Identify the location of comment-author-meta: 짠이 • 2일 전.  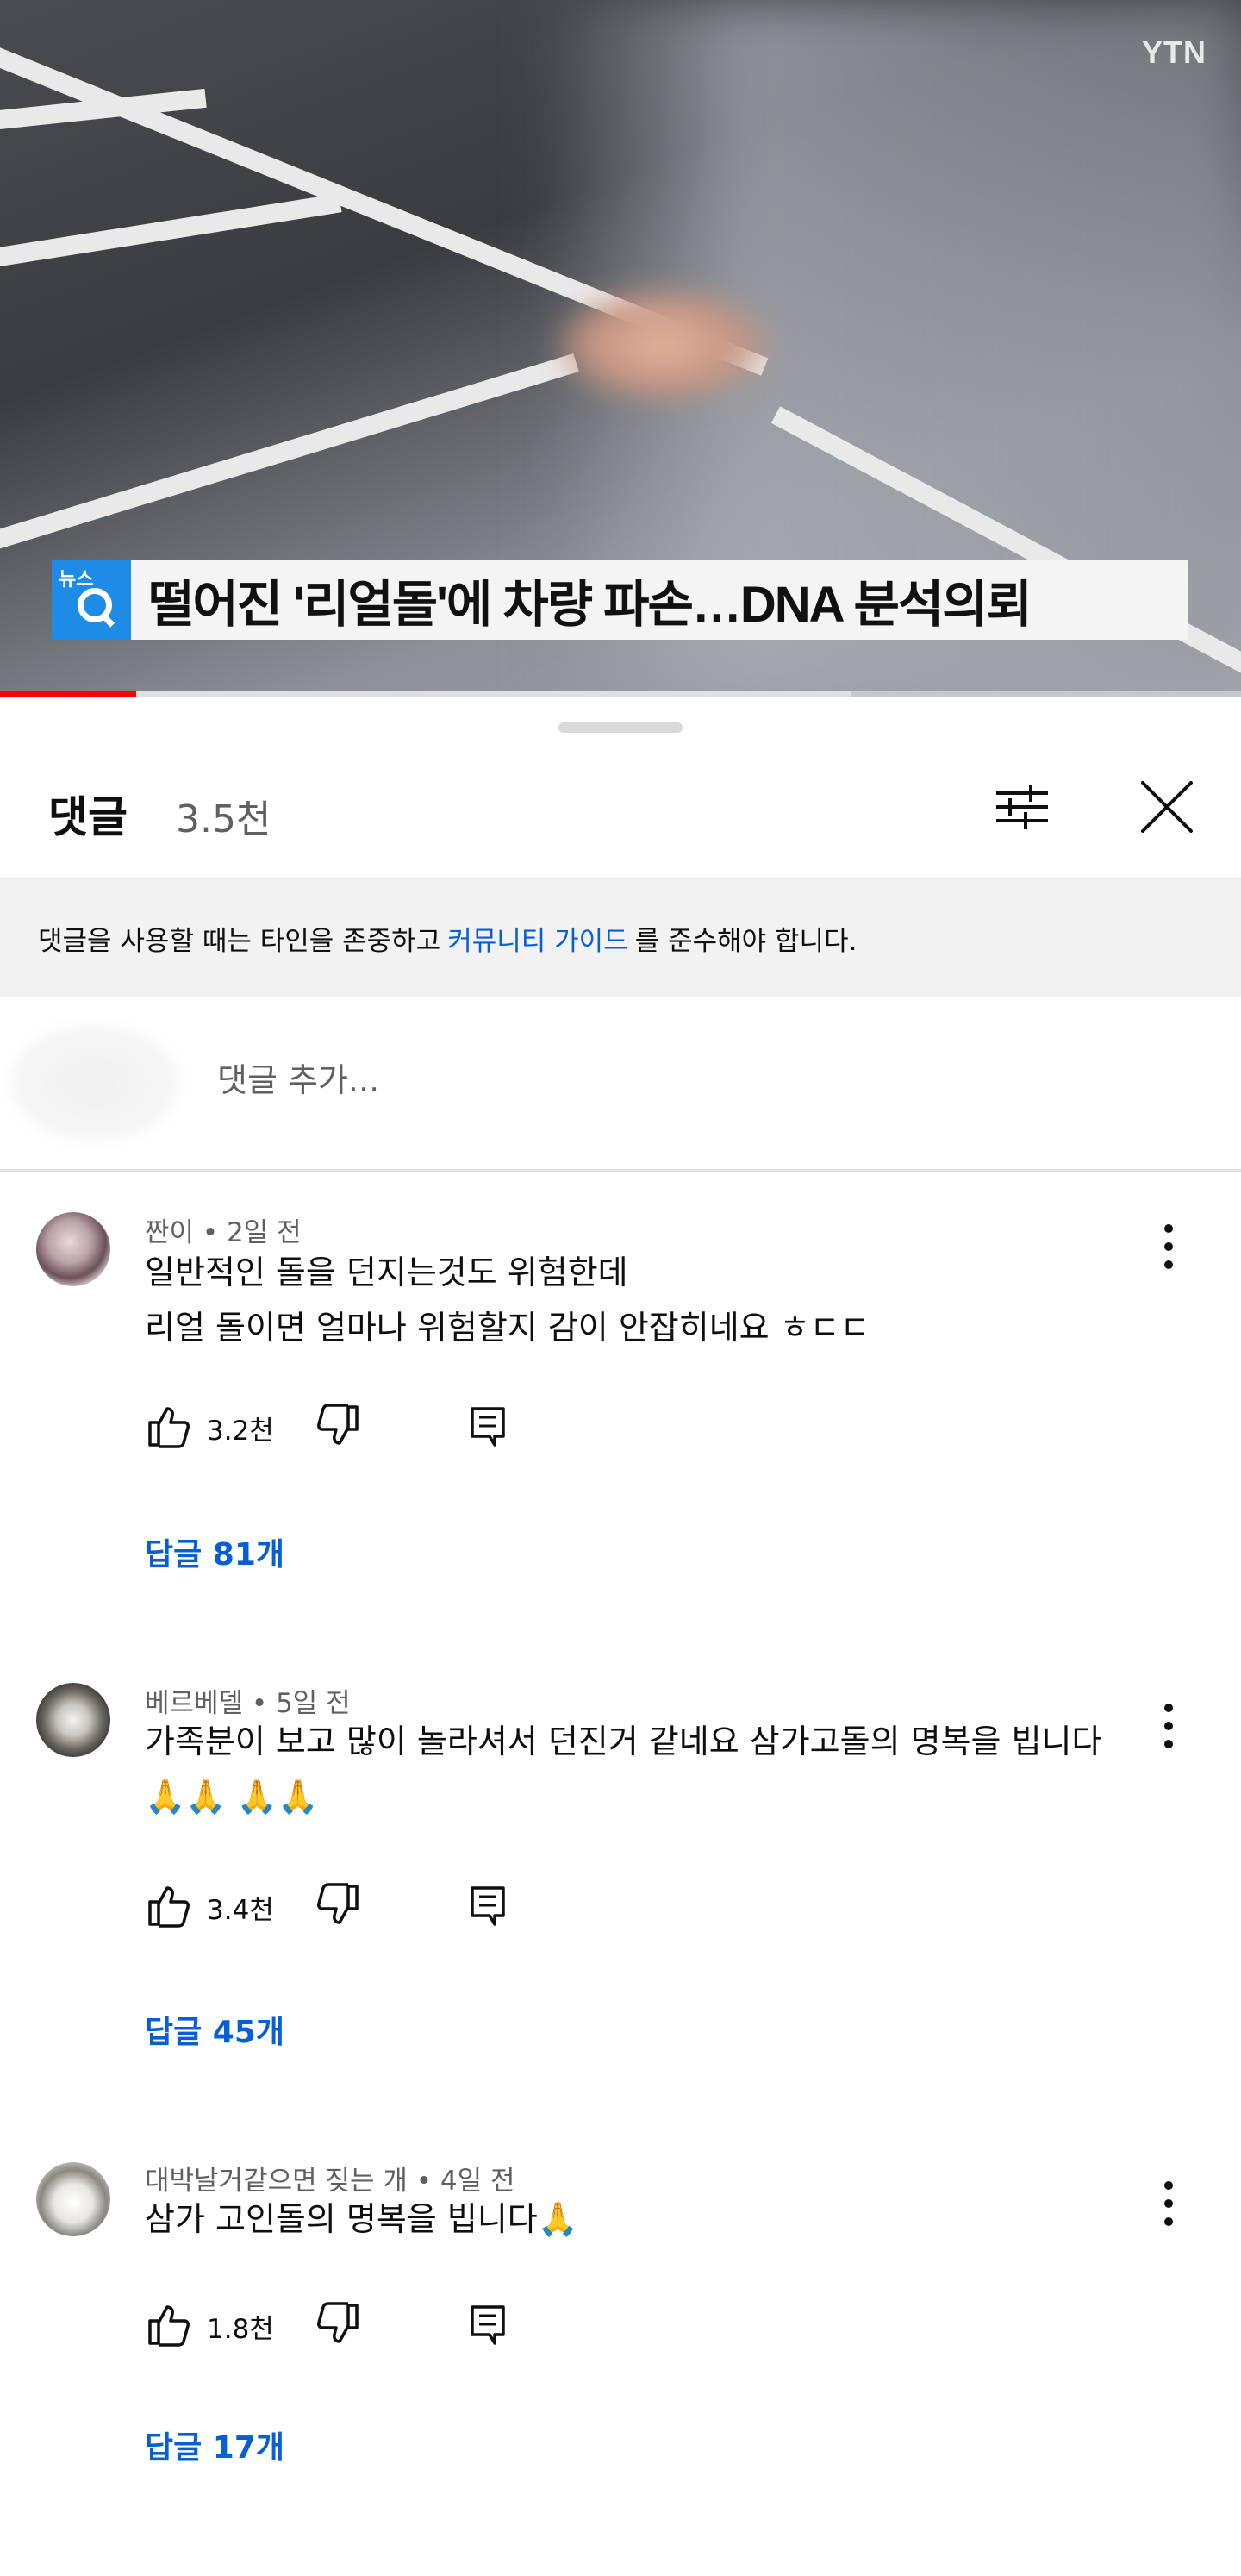
(223, 1232).